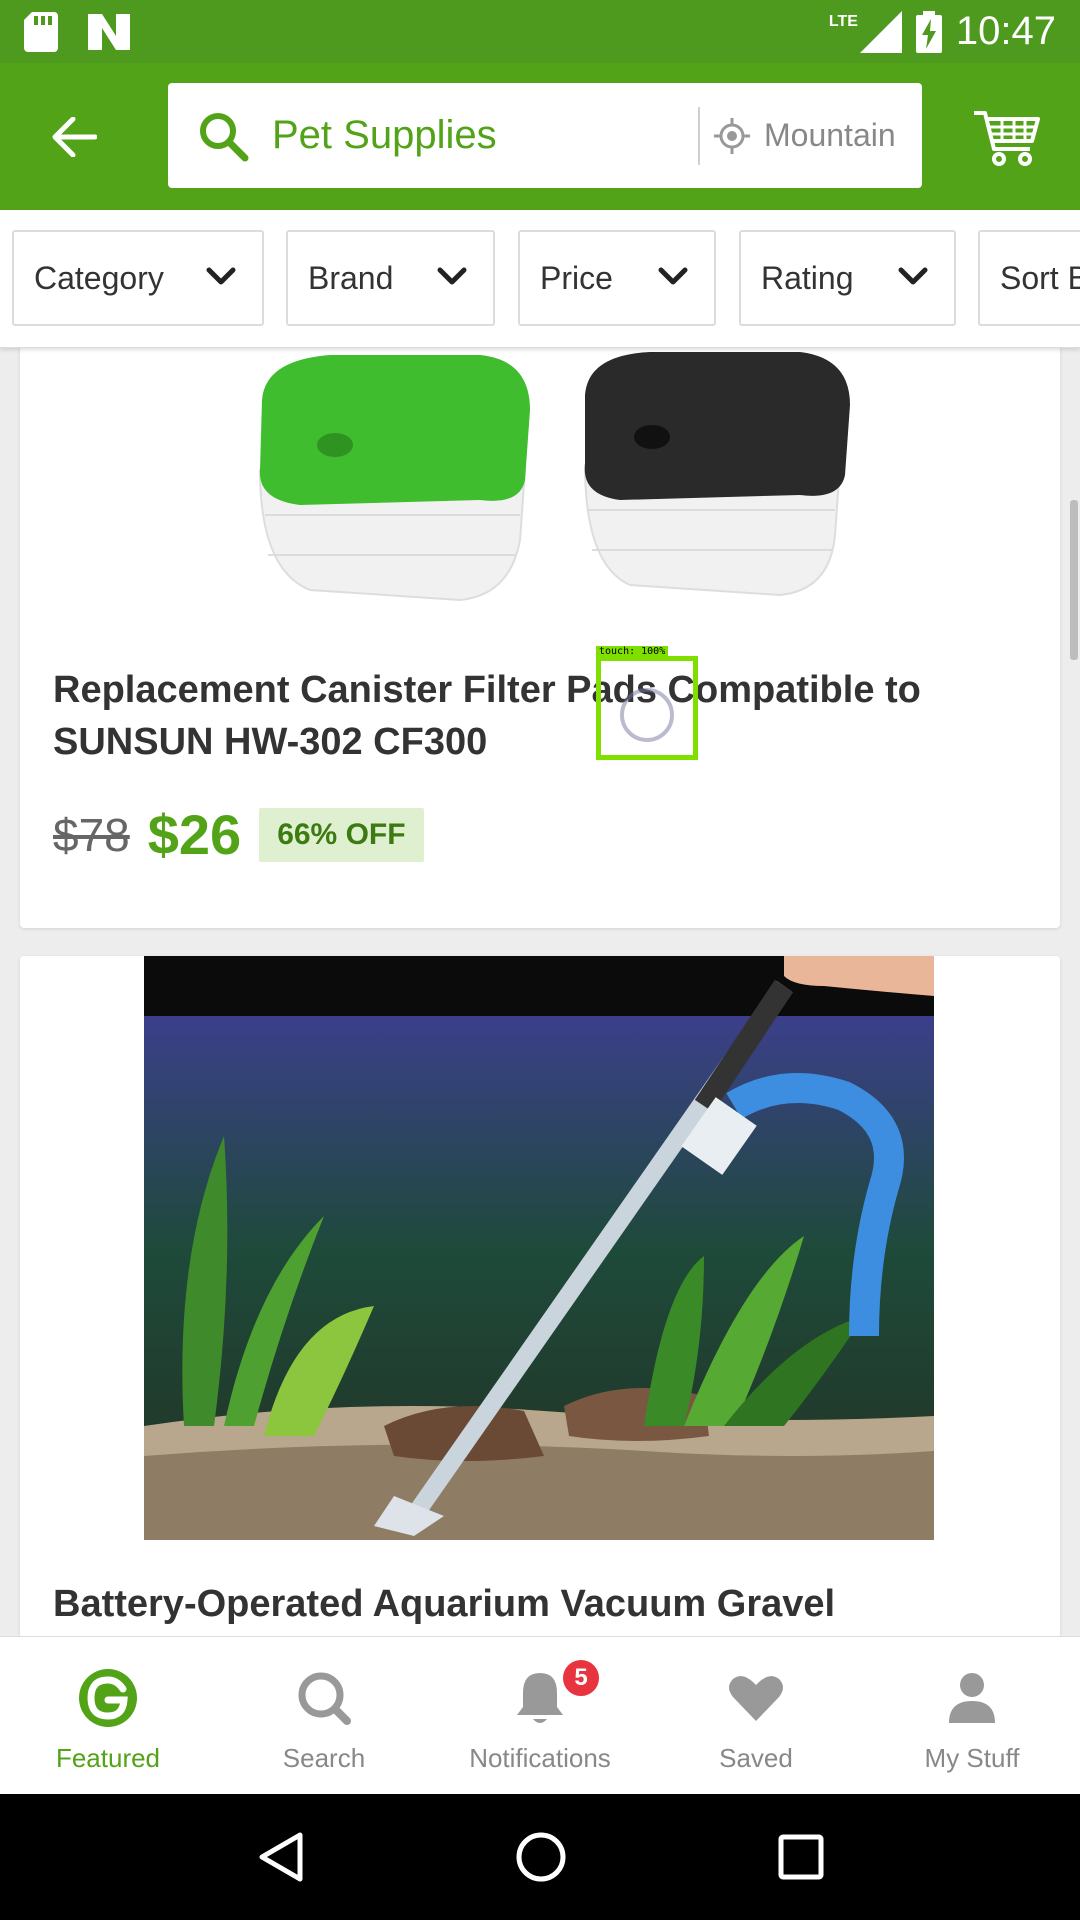 The image size is (1080, 1920). Describe the element at coordinates (756, 1758) in the screenshot. I see `nav-label: Saved` at that location.